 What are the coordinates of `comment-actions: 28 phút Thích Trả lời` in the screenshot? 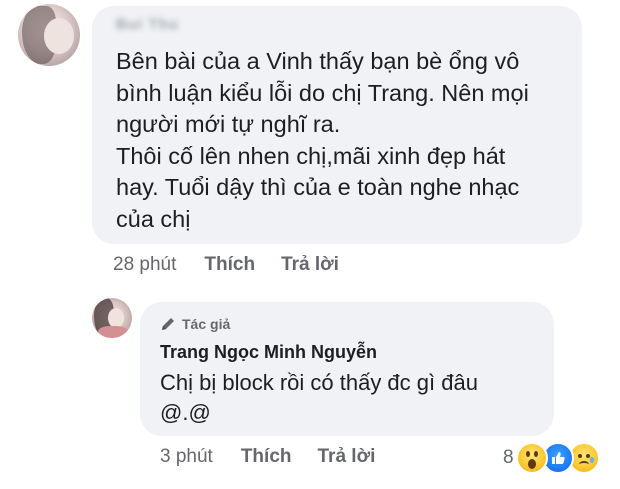 It's located at (226, 265).